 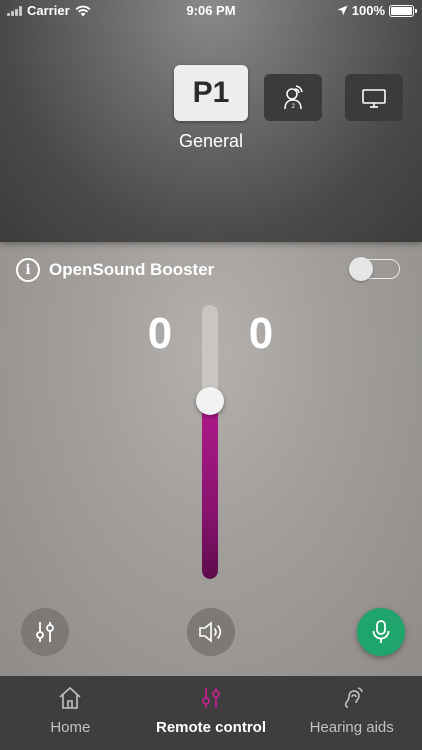 What do you see at coordinates (403, 10) in the screenshot?
I see `battery-icon` at bounding box center [403, 10].